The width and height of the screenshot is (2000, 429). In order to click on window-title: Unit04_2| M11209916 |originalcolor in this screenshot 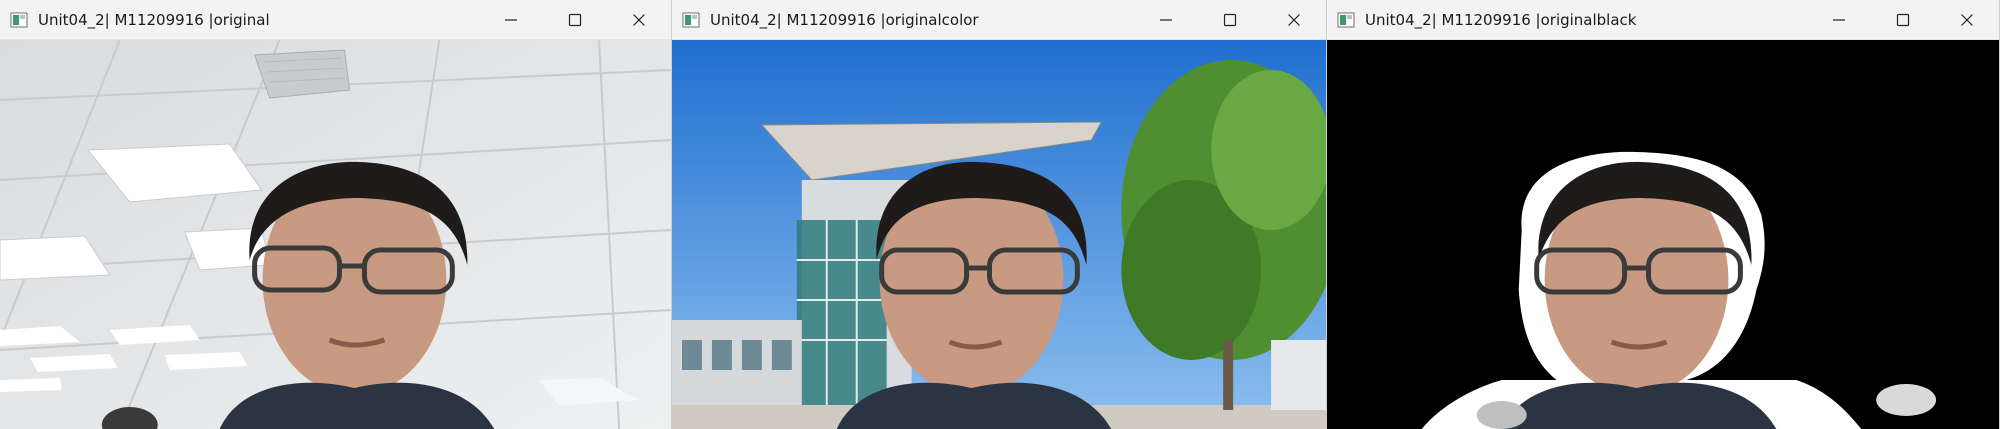, I will do `click(844, 19)`.